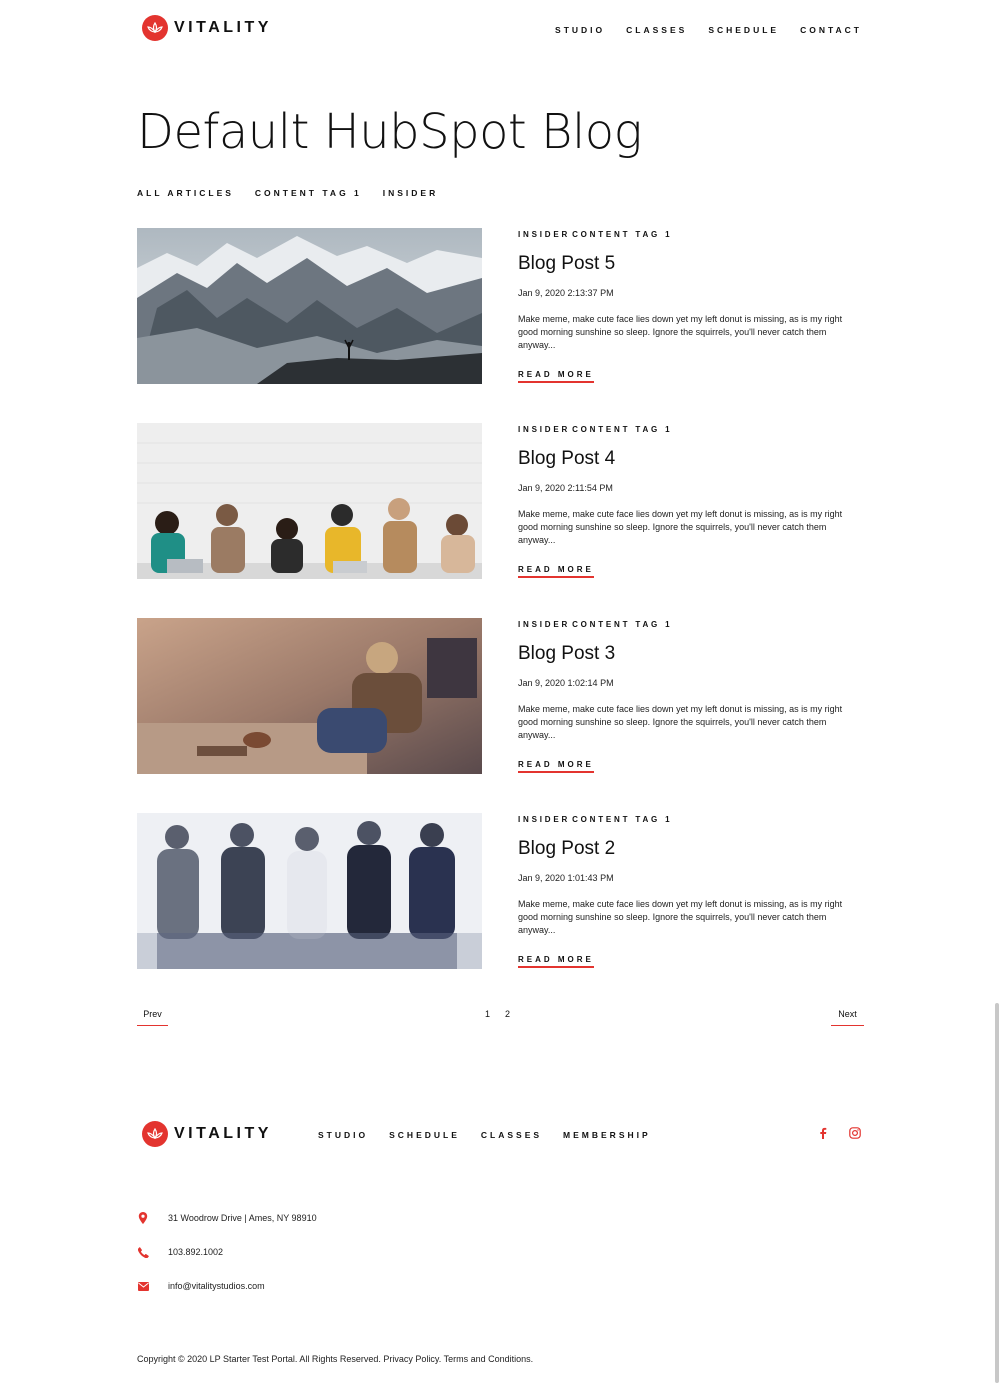 The height and width of the screenshot is (1392, 1000). Describe the element at coordinates (823, 1133) in the screenshot. I see `facebook-icon` at that location.